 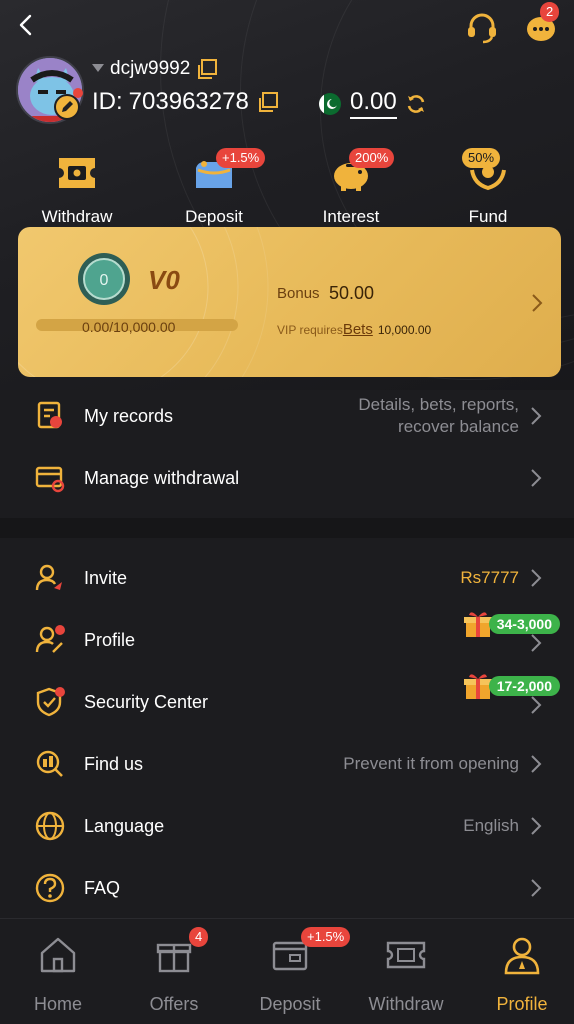 I want to click on menu-item-security-center: Security Center 17-2,000, so click(x=287, y=702).